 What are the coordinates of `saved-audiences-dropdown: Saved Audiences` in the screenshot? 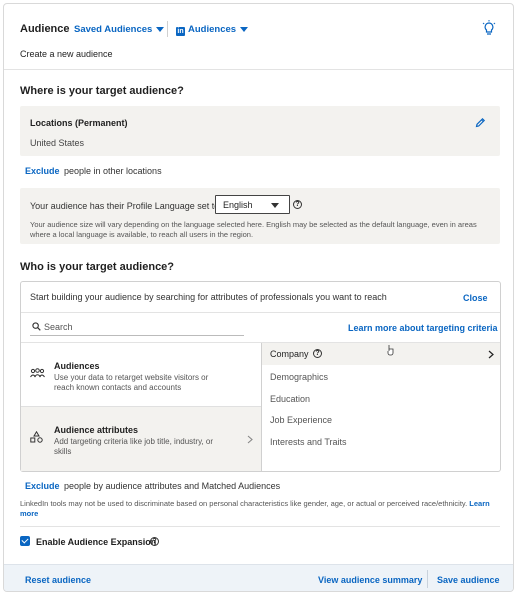 It's located at (119, 29).